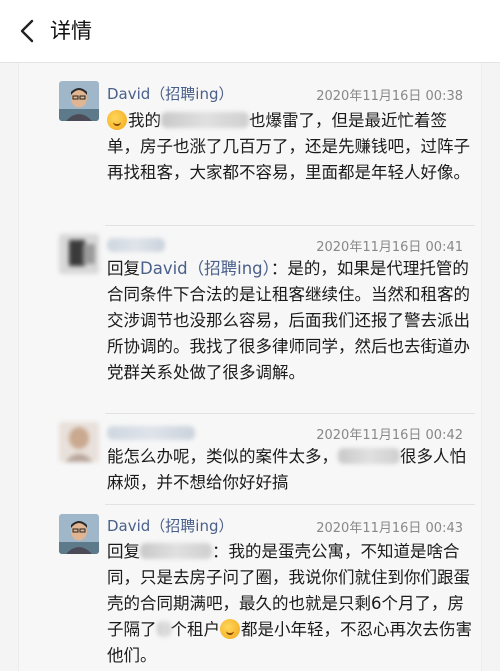 Image resolution: width=500 pixels, height=671 pixels. Describe the element at coordinates (286, 469) in the screenshot. I see `comment-text: 能怎么办呢，类似的案件太多， 很多人怕麻烦，并不想给你好好搞` at that location.